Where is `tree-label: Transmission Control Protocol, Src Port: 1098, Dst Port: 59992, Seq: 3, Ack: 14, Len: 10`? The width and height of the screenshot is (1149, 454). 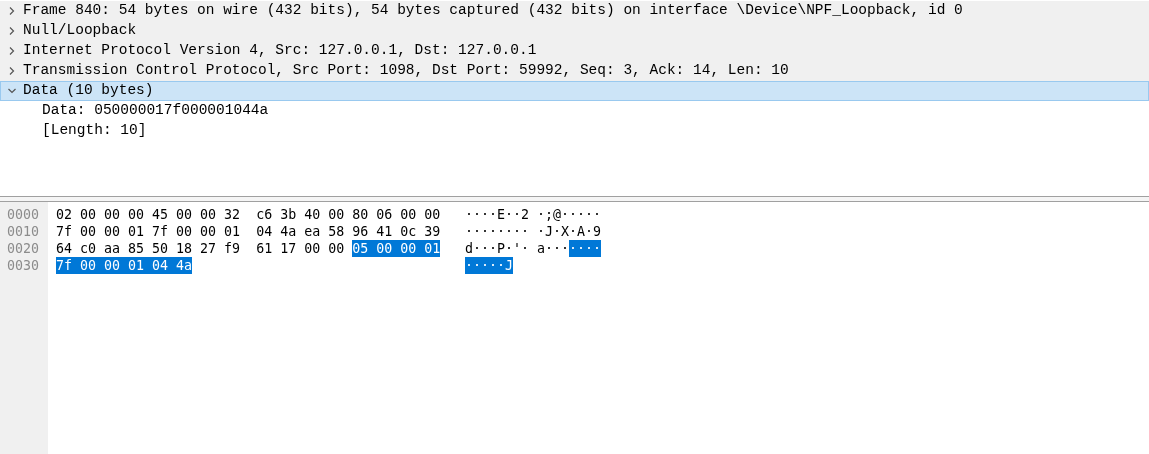
tree-label: Transmission Control Protocol, Src Port: 1098, Dst Port: 59992, Seq: 3, Ack: 14, Len: 10 is located at coordinates (406, 71).